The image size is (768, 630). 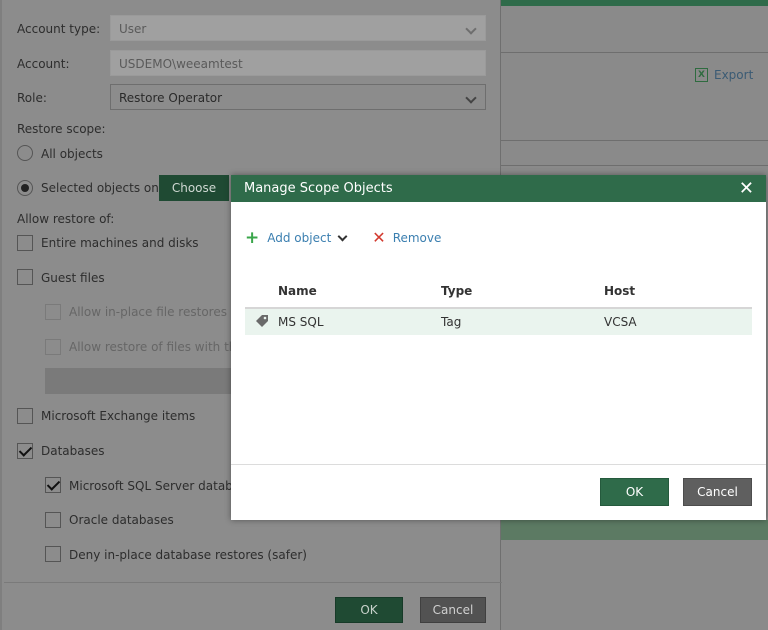 I want to click on inplace-only-checkbox, so click(x=53, y=312).